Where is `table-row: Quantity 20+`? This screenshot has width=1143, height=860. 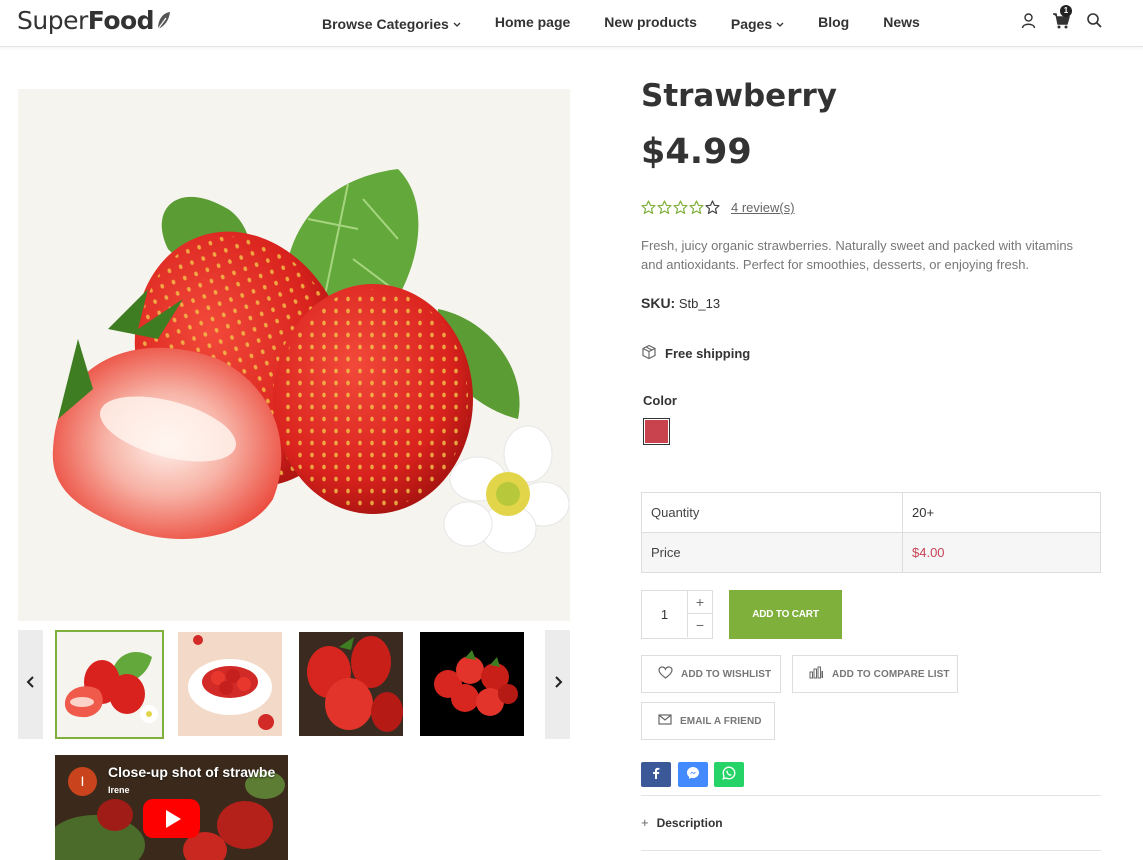
table-row: Quantity 20+ is located at coordinates (871, 512).